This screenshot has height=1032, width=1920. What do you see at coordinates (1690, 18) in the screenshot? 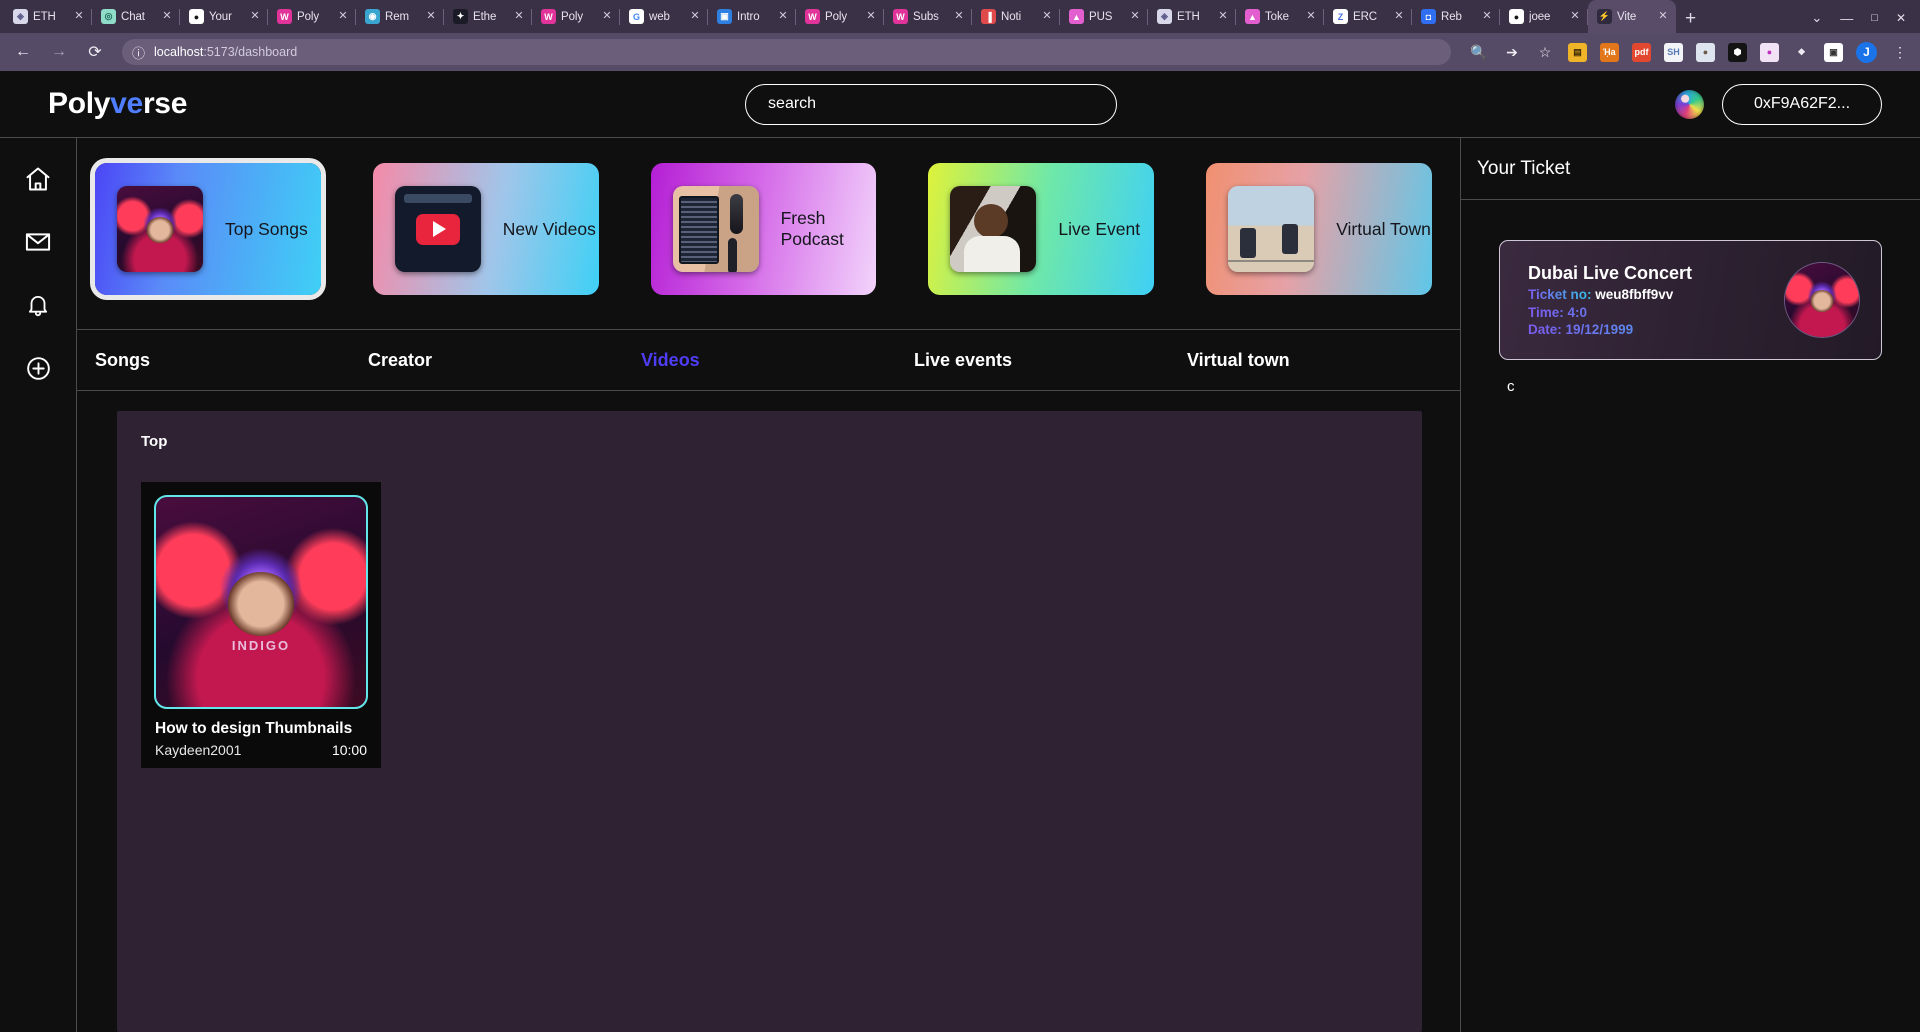
I see `new-tab-button: +` at bounding box center [1690, 18].